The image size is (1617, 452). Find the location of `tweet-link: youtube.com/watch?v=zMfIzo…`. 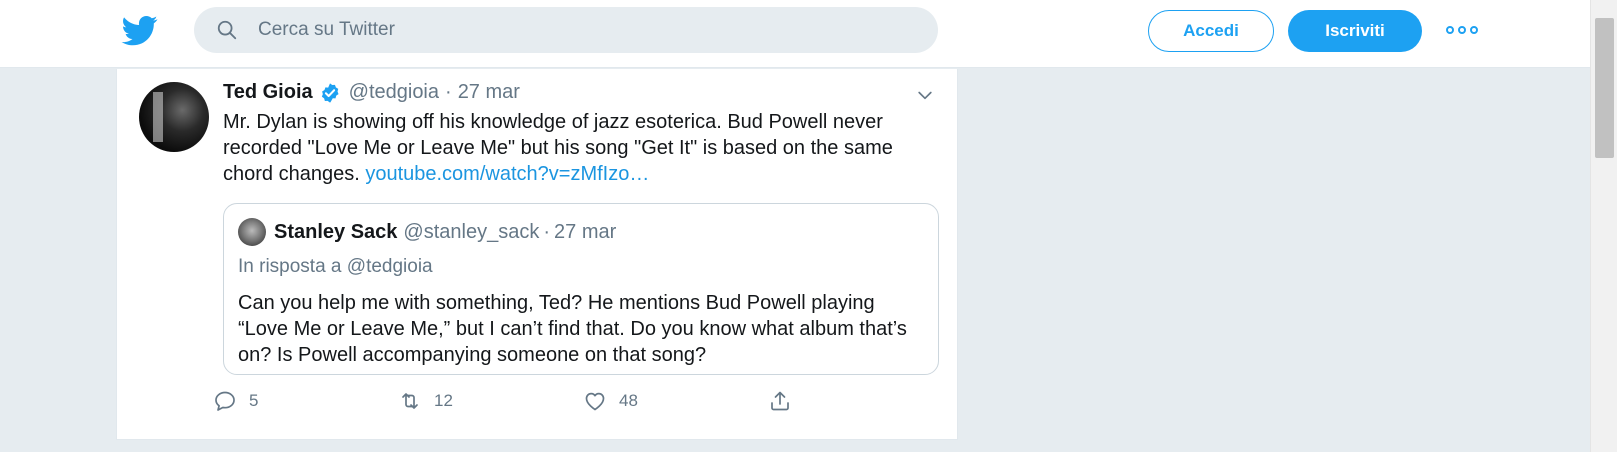

tweet-link: youtube.com/watch?v=zMfIzo… is located at coordinates (507, 174).